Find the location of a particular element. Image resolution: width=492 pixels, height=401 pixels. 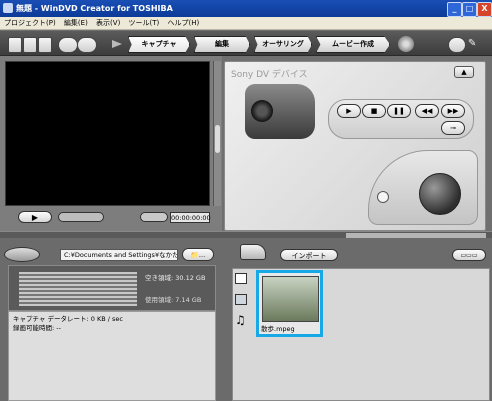

capture-rate-label: キャプチャ データレート: 0 KB / sec is located at coordinates (68, 319).